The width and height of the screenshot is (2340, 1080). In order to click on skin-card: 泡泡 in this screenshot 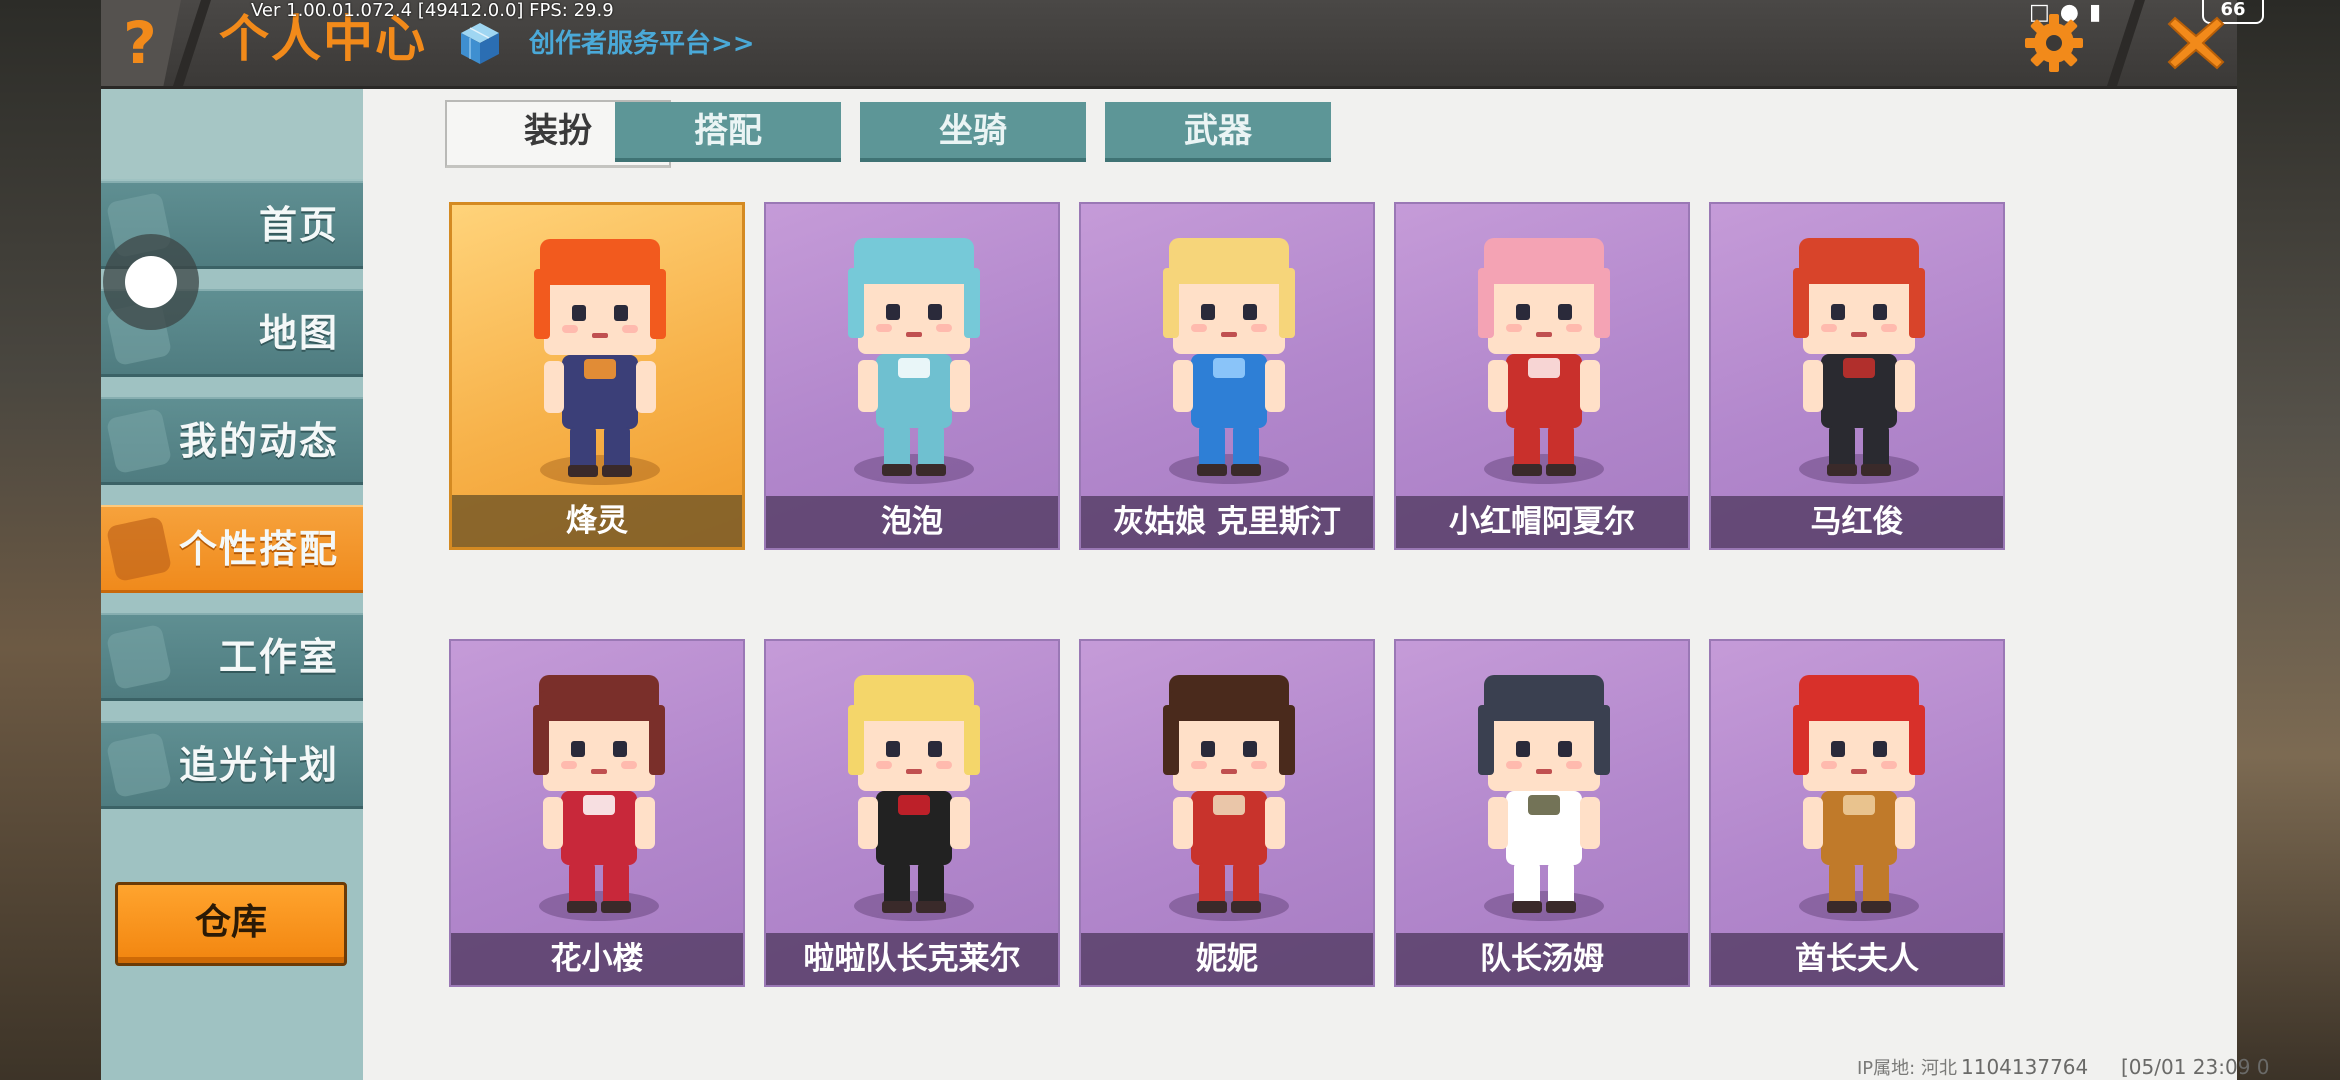, I will do `click(912, 376)`.